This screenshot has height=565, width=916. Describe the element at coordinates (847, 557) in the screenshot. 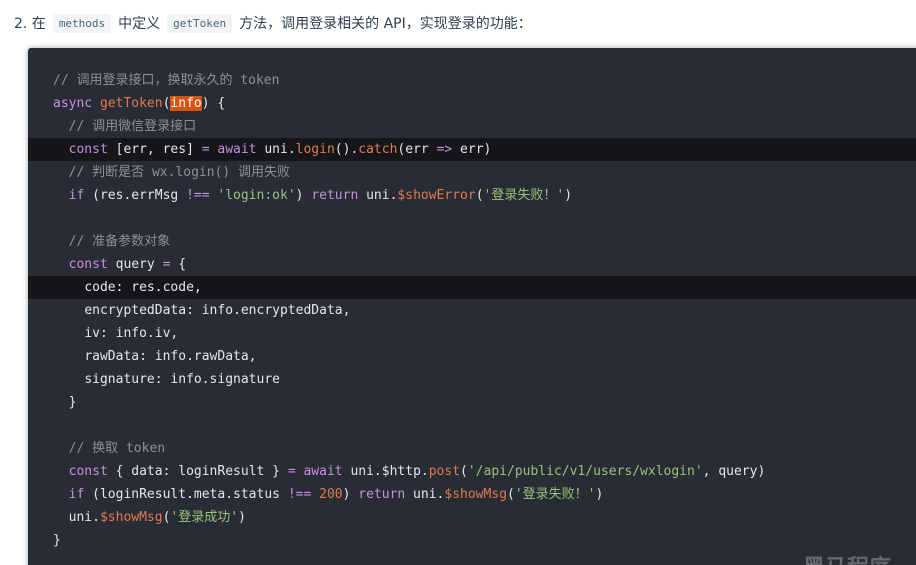

I see `watermark-logo: 黑马程序` at that location.